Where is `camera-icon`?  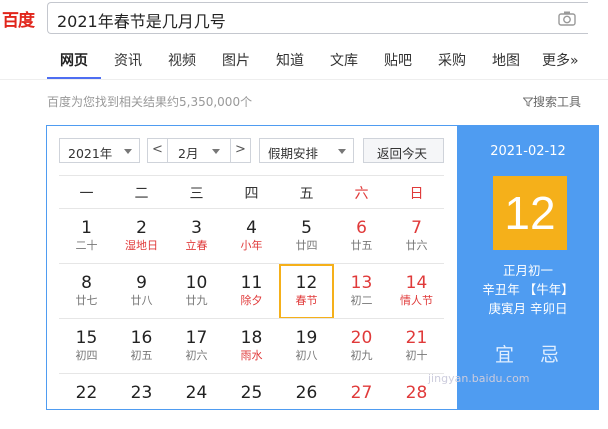 camera-icon is located at coordinates (567, 18).